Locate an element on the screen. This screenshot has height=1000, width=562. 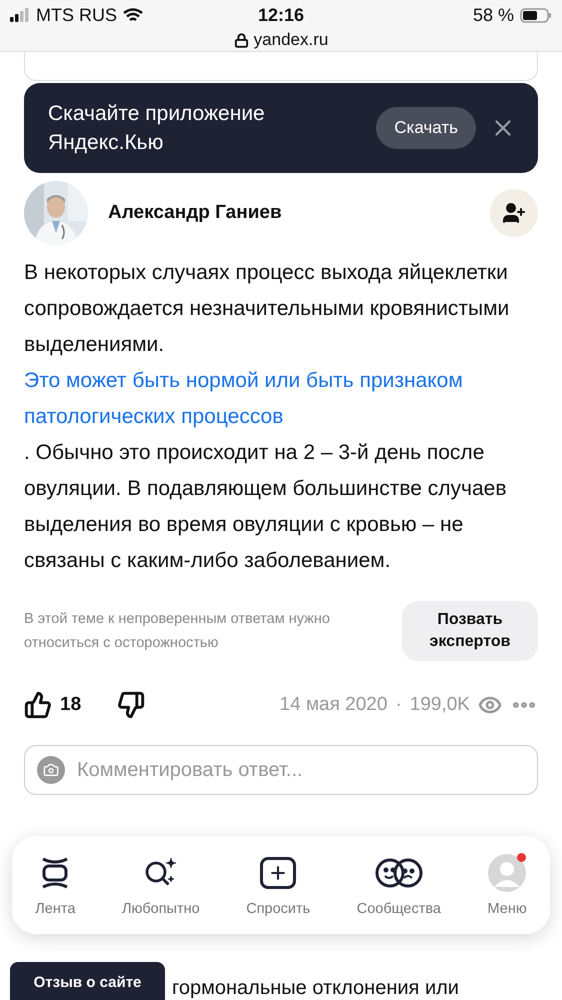
add-user-icon is located at coordinates (514, 213).